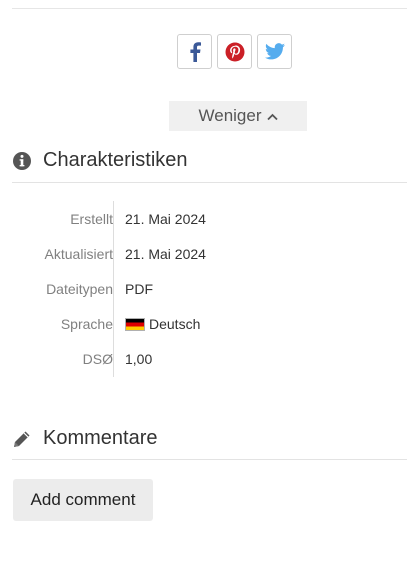 This screenshot has height=566, width=407. What do you see at coordinates (230, 115) in the screenshot?
I see `toggle-label: Weniger` at bounding box center [230, 115].